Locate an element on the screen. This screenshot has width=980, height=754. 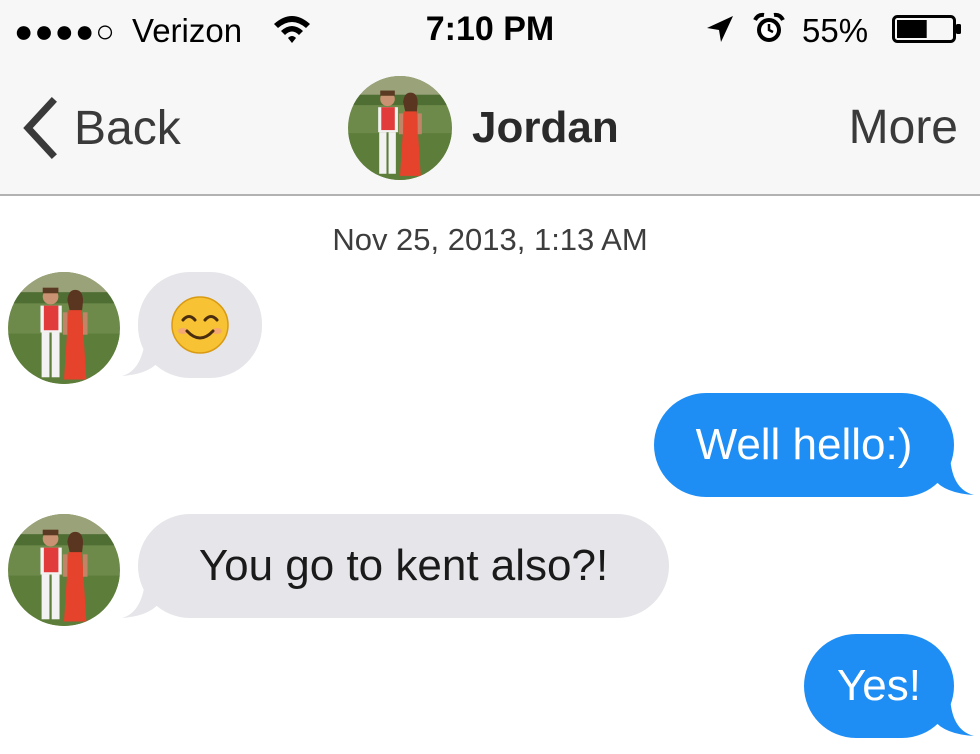
conversation-timestamp: Nov 25, 2013, 1:13 AM is located at coordinates (490, 239).